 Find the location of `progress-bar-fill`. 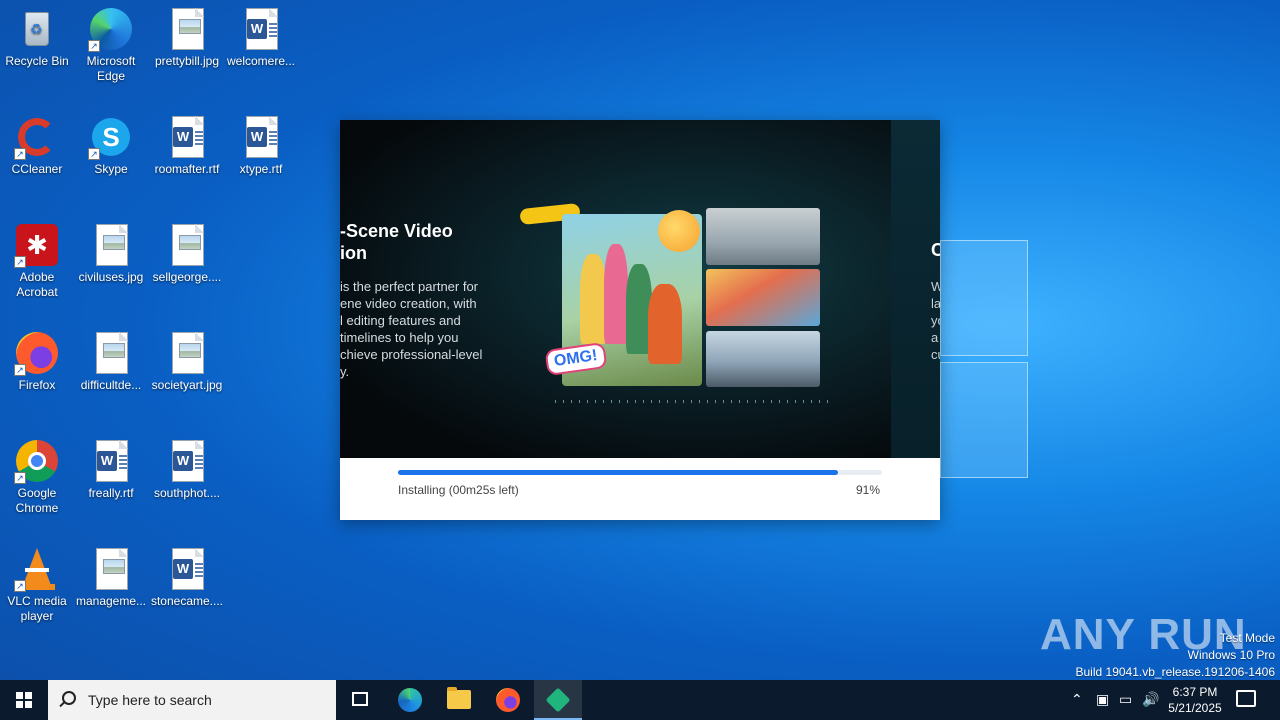

progress-bar-fill is located at coordinates (618, 472).